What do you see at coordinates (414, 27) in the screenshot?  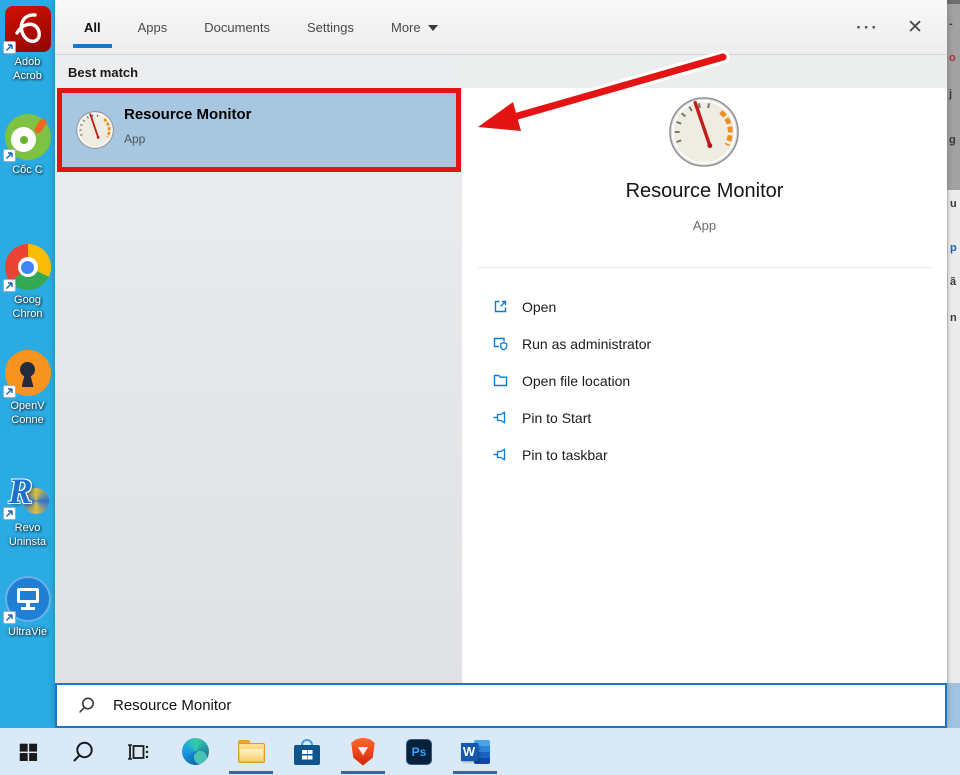 I see `tab-more: More` at bounding box center [414, 27].